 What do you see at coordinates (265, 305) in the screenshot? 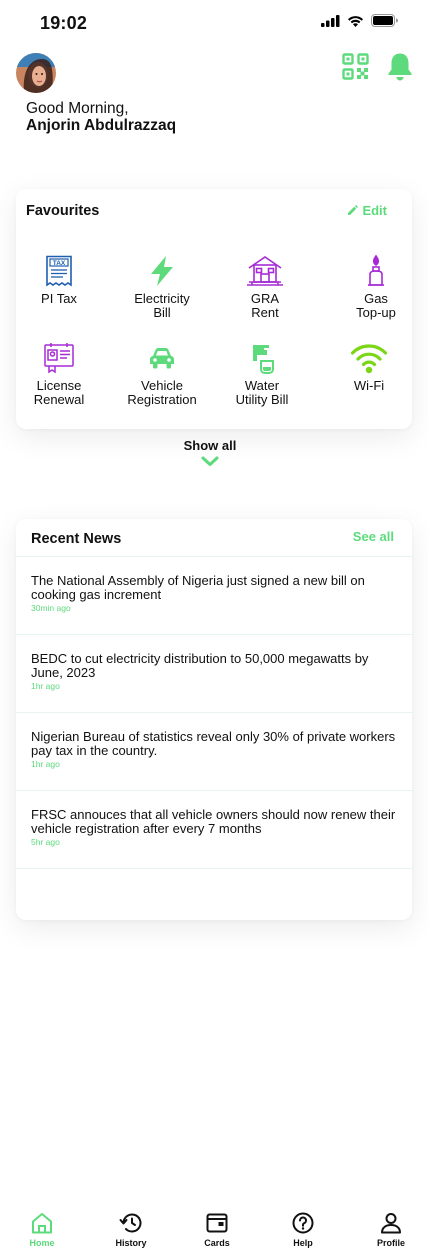
I see `favourite-label: GRA Rent` at bounding box center [265, 305].